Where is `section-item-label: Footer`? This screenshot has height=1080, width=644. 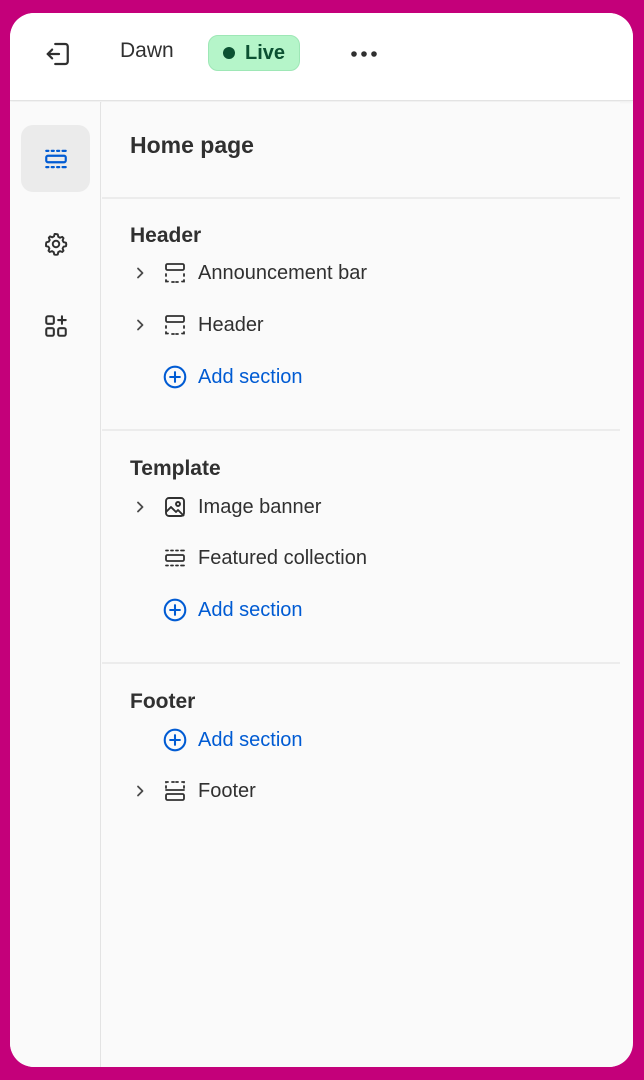
section-item-label: Footer is located at coordinates (227, 790).